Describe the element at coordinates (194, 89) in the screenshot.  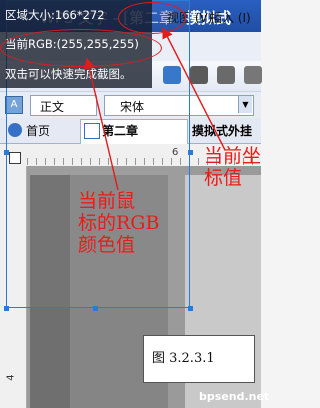
I see `arrow-to-coordinate` at that location.